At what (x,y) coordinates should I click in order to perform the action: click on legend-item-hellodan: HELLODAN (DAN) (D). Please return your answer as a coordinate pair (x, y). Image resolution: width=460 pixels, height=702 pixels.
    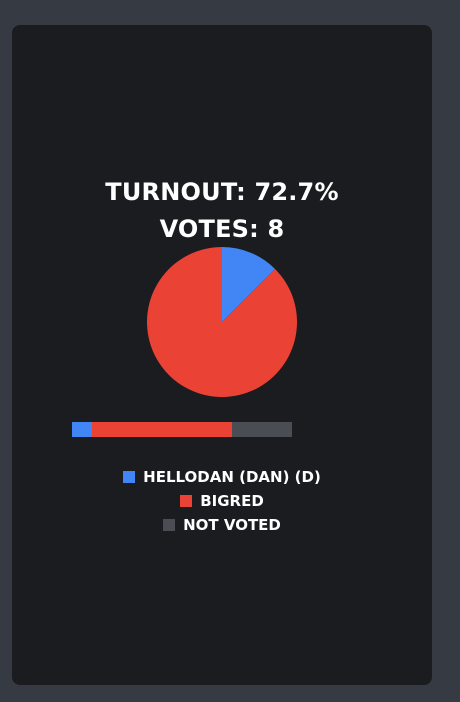
    Looking at the image, I should click on (222, 477).